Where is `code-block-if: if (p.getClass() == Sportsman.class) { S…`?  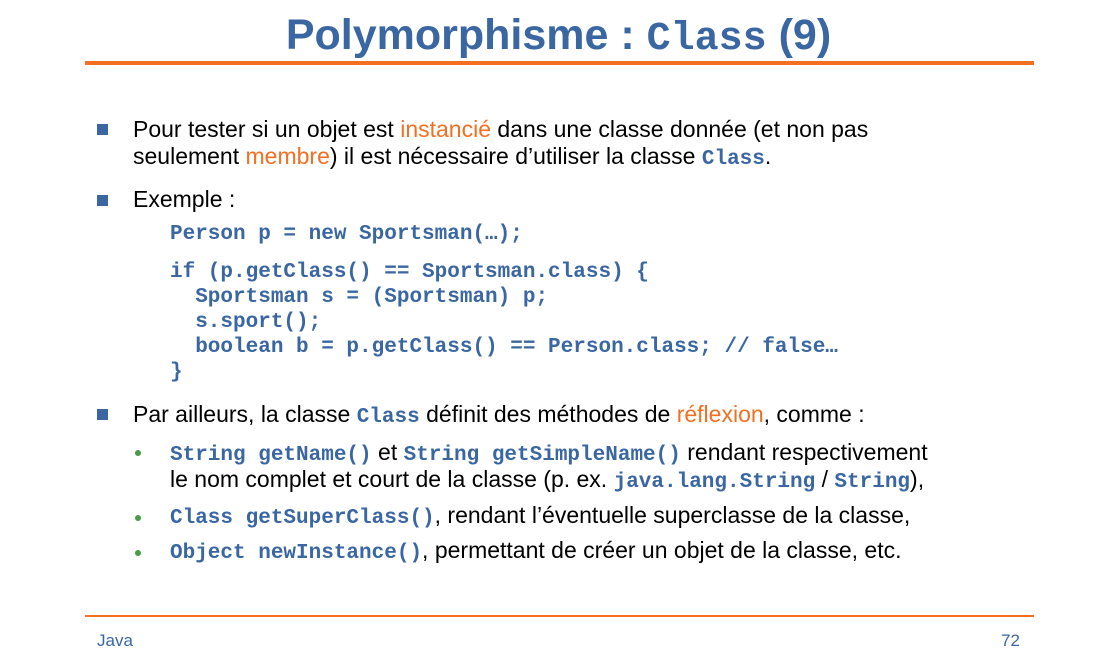 code-block-if: if (p.getClass() == Sportsman.class) { S… is located at coordinates (504, 322).